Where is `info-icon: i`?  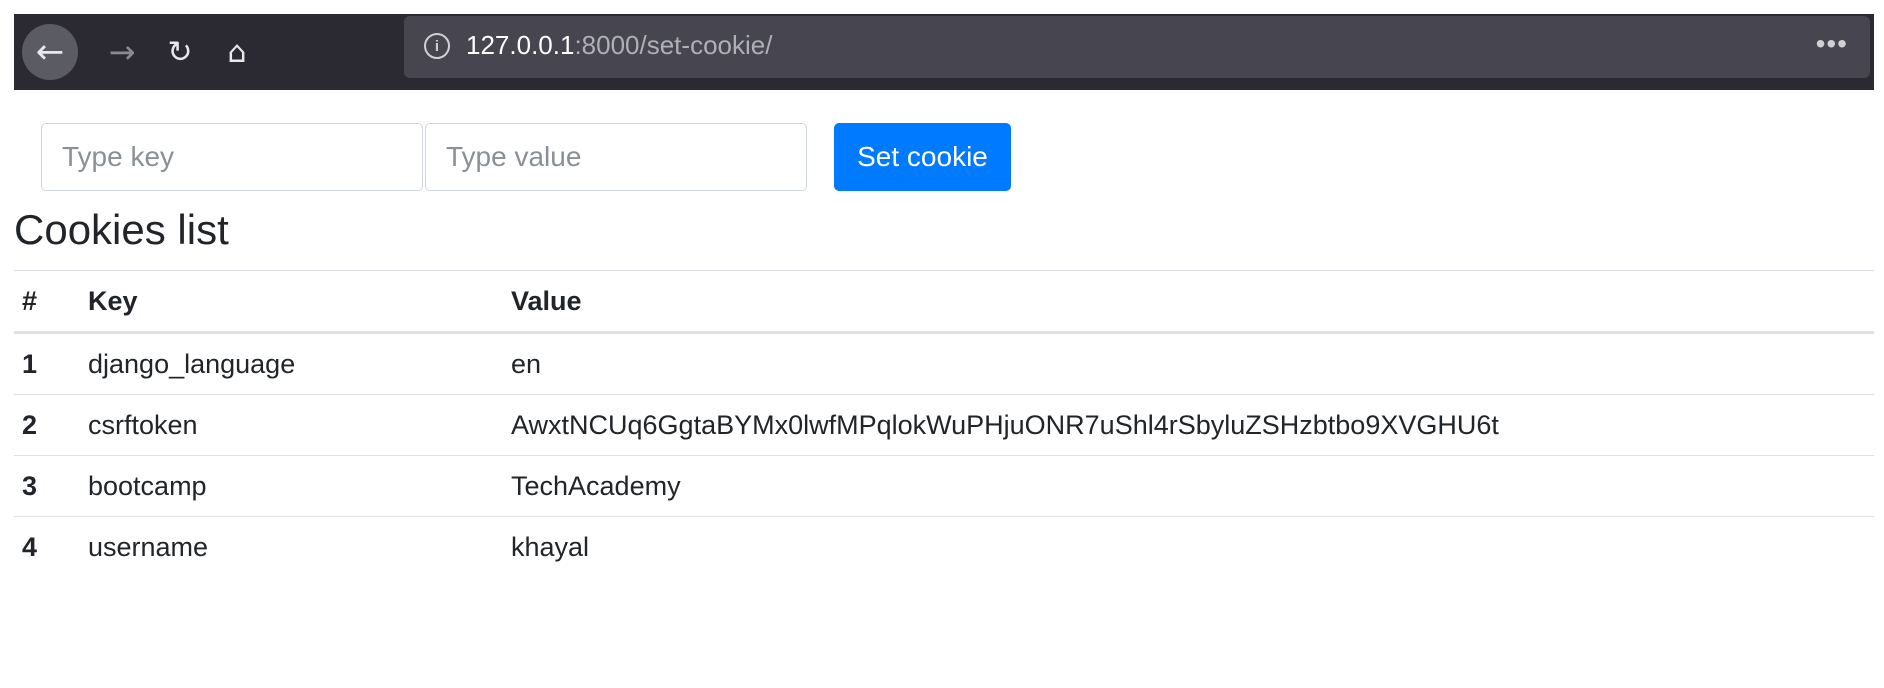 info-icon: i is located at coordinates (437, 46).